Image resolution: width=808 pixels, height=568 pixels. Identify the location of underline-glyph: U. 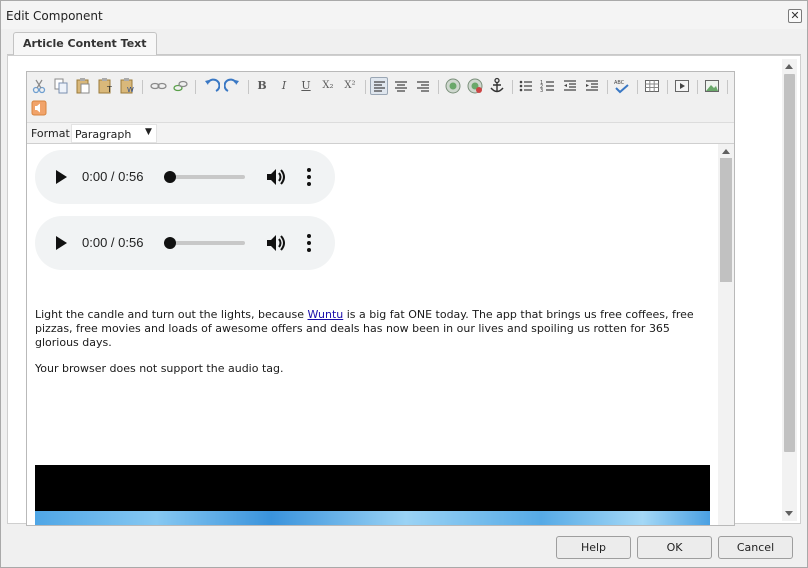
(306, 85).